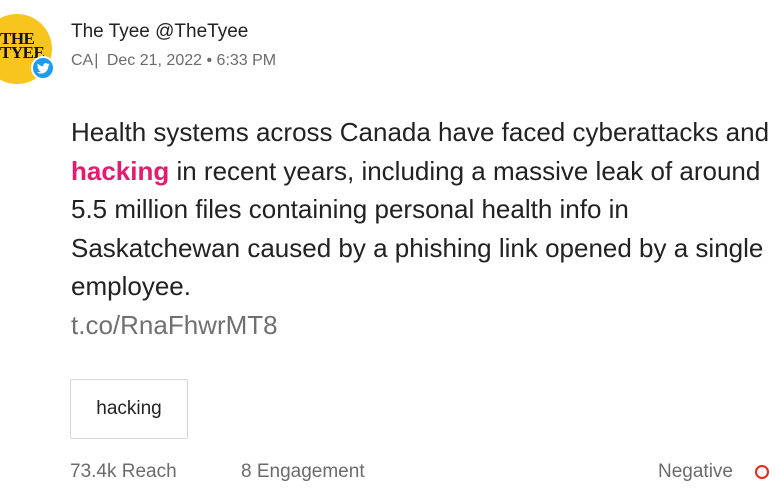  I want to click on post-meta: CA| Dec 21, 2022 • 6:33 PM, so click(173, 61).